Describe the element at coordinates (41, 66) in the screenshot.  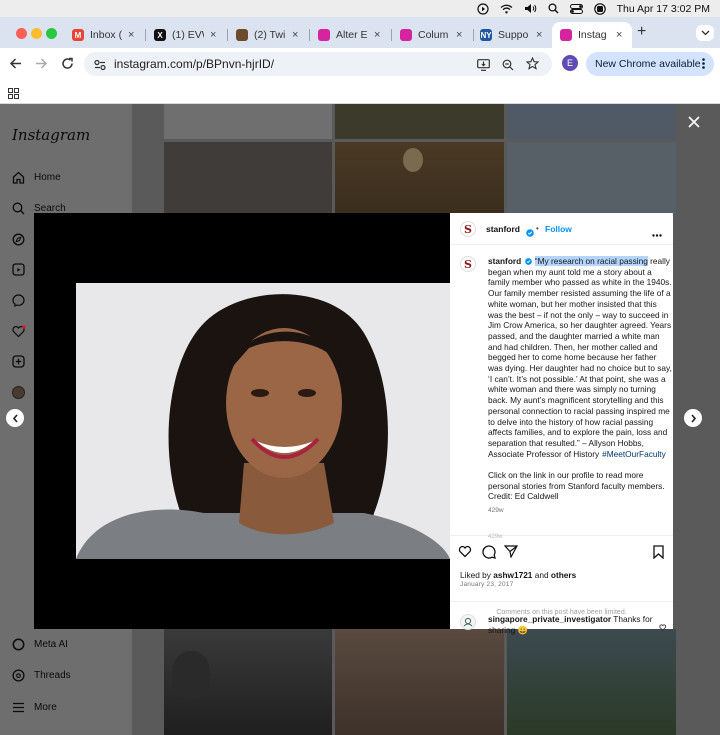
I see `forward-button` at that location.